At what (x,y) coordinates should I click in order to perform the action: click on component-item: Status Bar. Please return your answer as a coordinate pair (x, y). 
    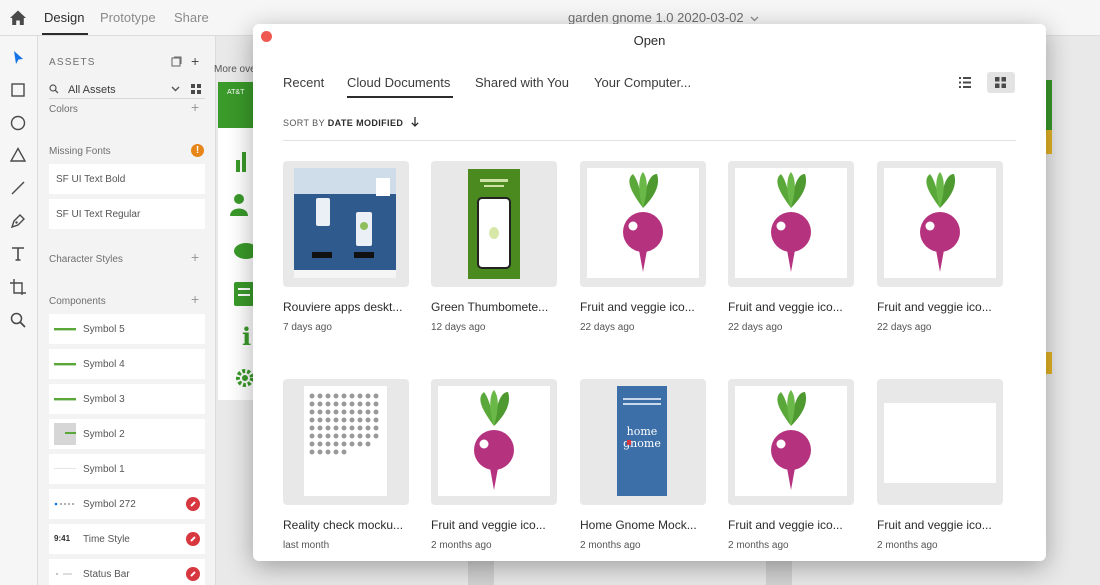
    Looking at the image, I should click on (127, 572).